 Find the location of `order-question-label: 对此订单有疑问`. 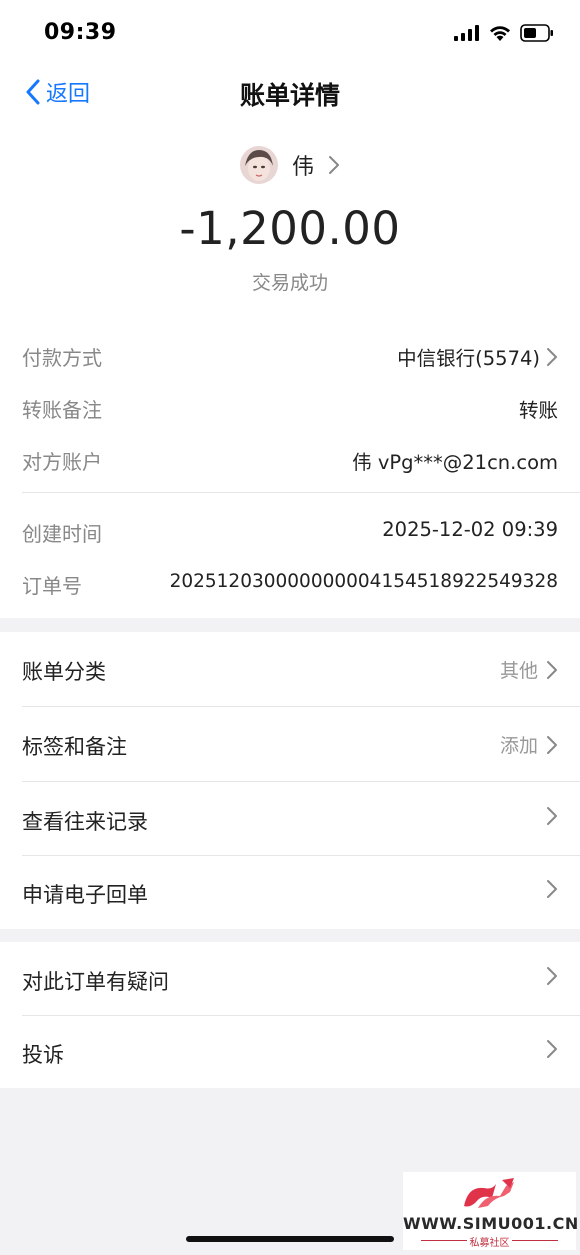

order-question-label: 对此订单有疑问 is located at coordinates (95, 982).